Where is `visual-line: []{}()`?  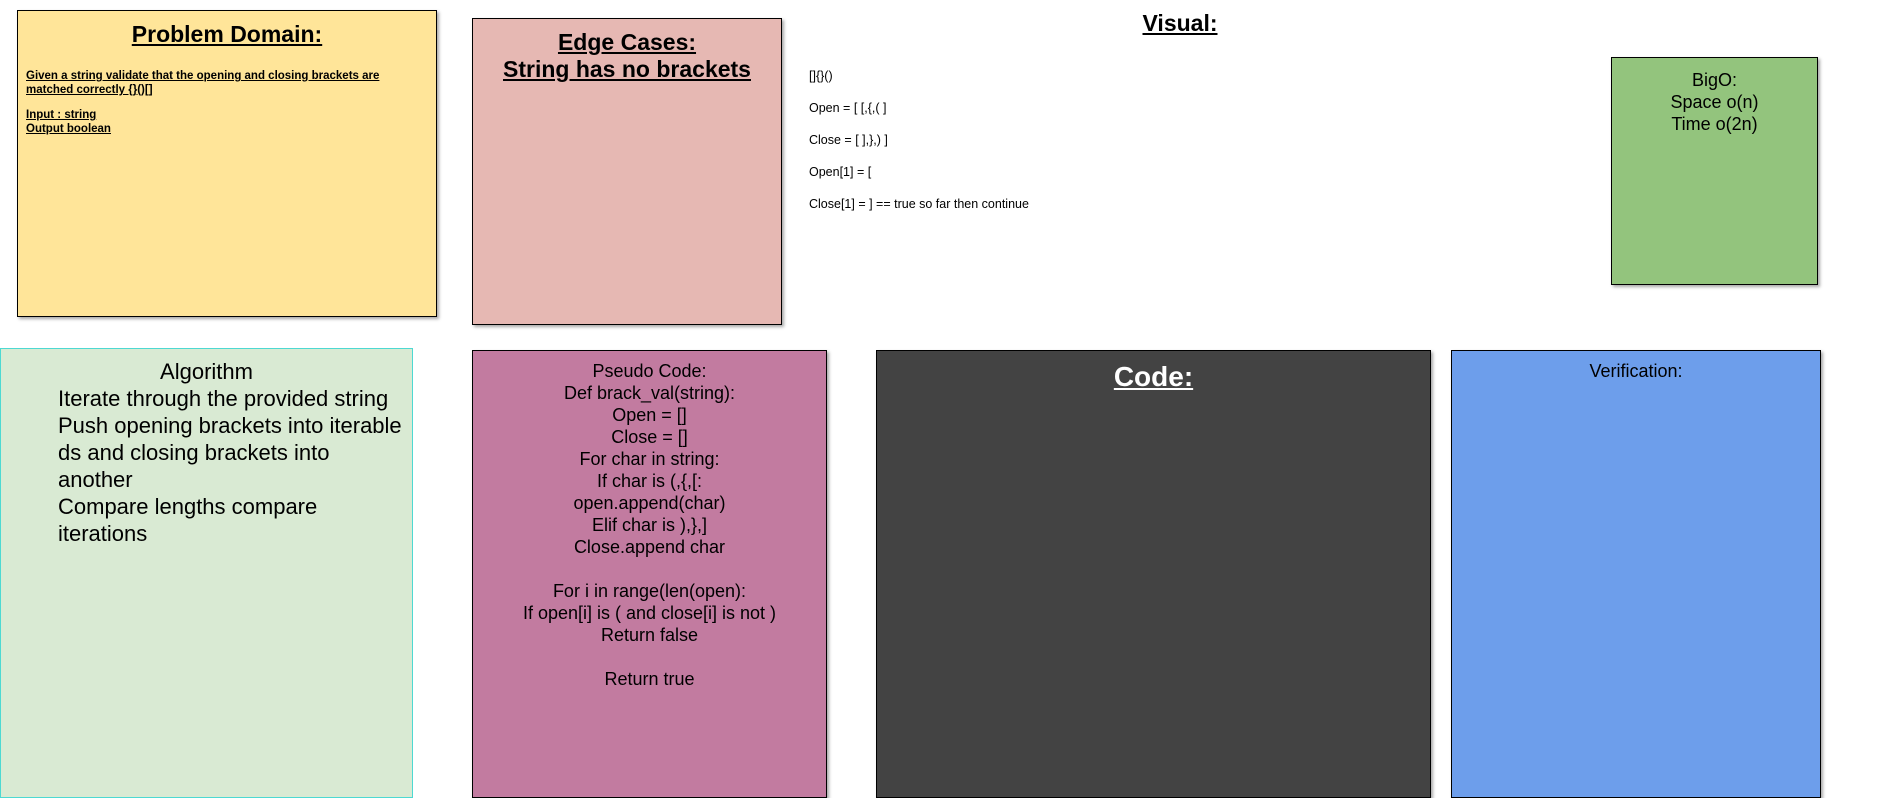
visual-line: []{}() is located at coordinates (821, 76).